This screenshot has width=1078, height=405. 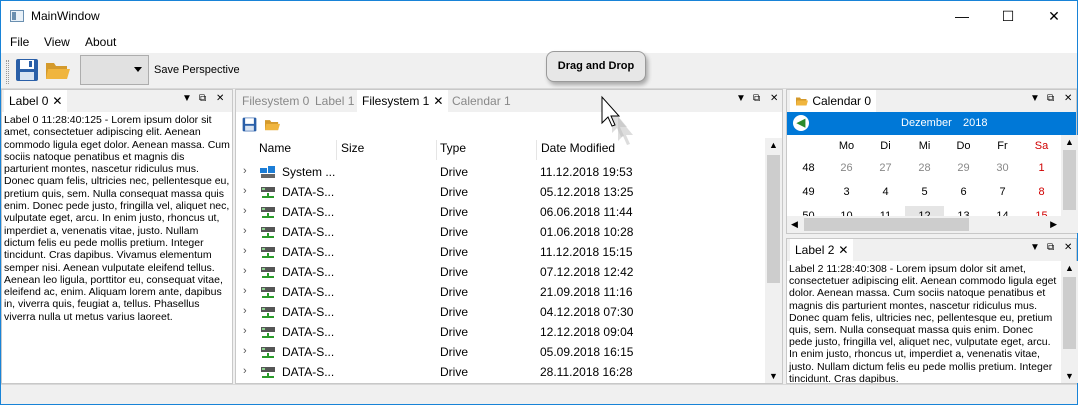 I want to click on table-row: › DATA-S... Drive 04.12.2018 07:30, so click(x=501, y=312).